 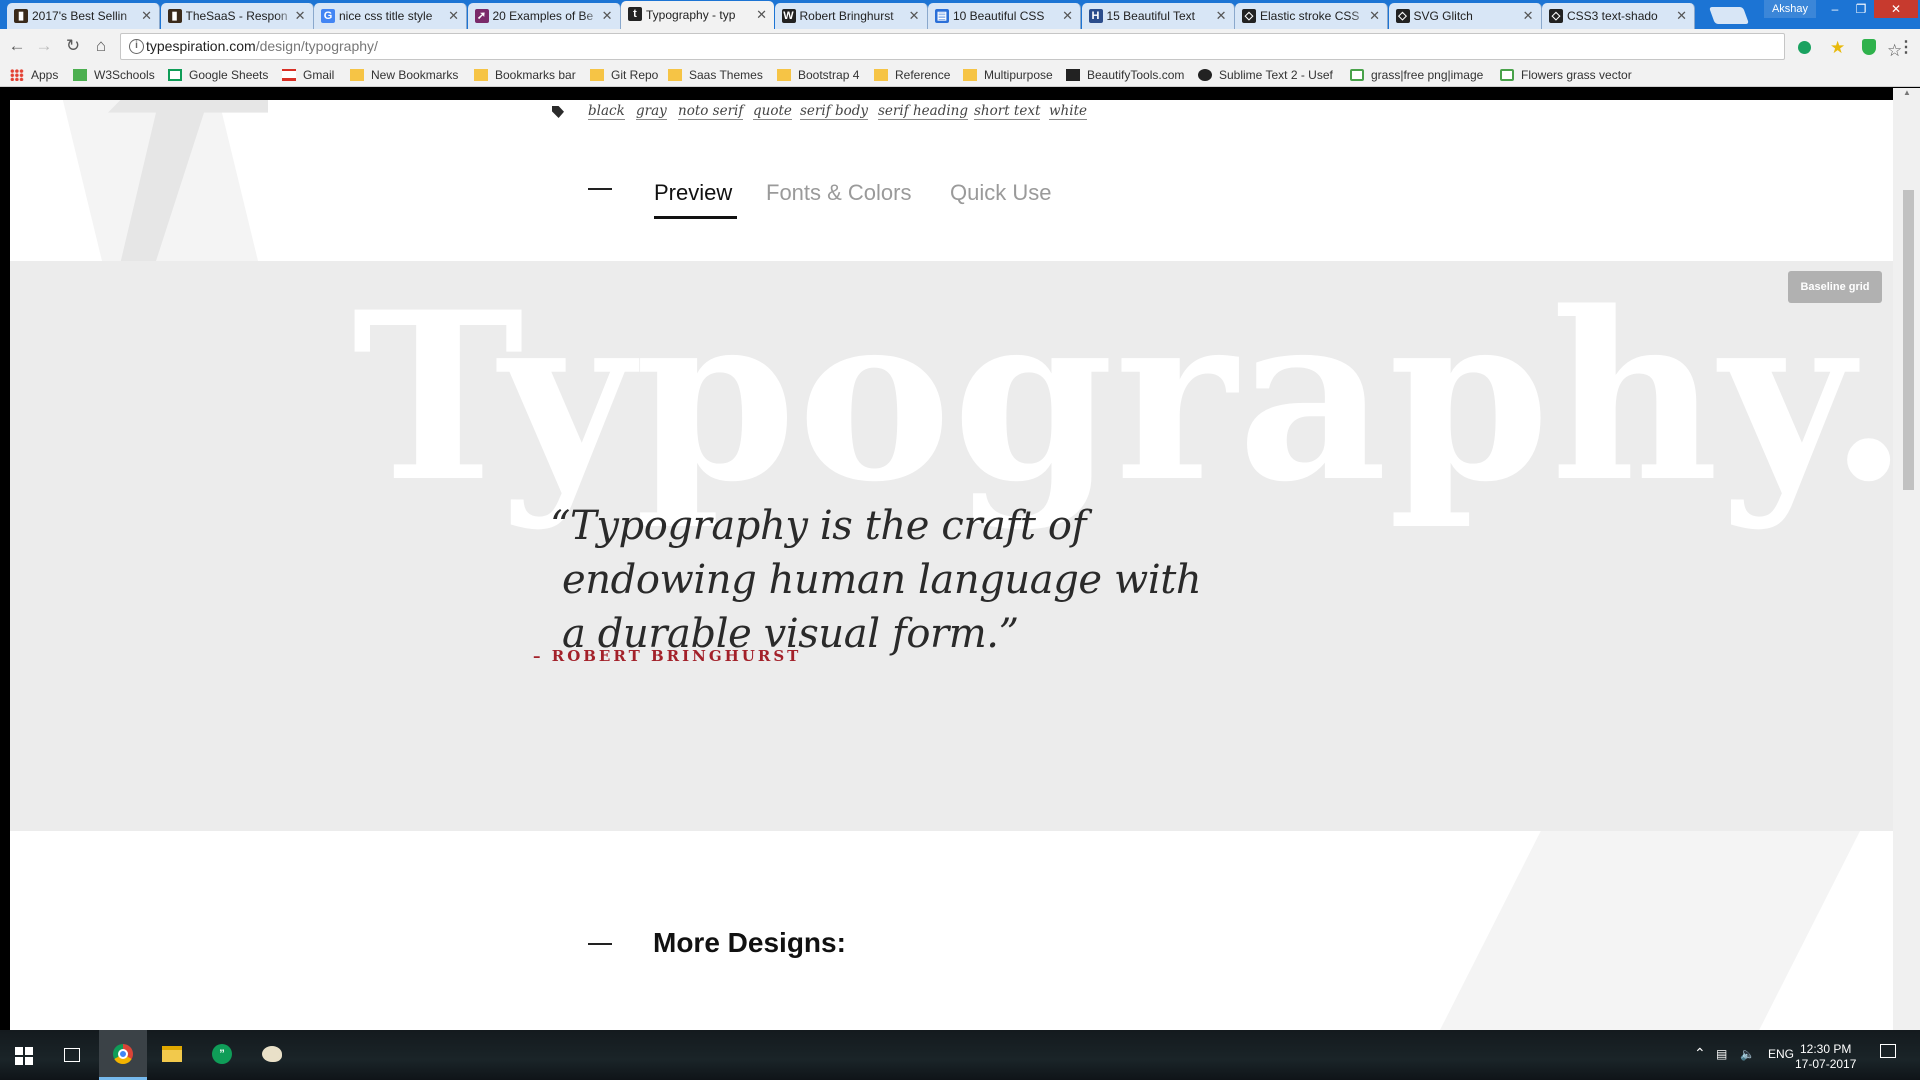 What do you see at coordinates (882, 580) in the screenshot?
I see `quote-line: endowing human language with` at bounding box center [882, 580].